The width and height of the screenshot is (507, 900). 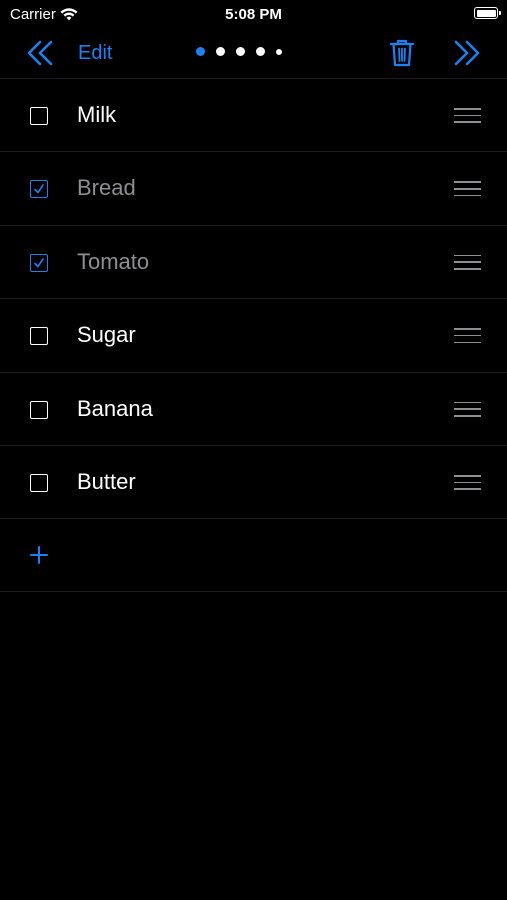 What do you see at coordinates (106, 188) in the screenshot?
I see `item-label: Bread` at bounding box center [106, 188].